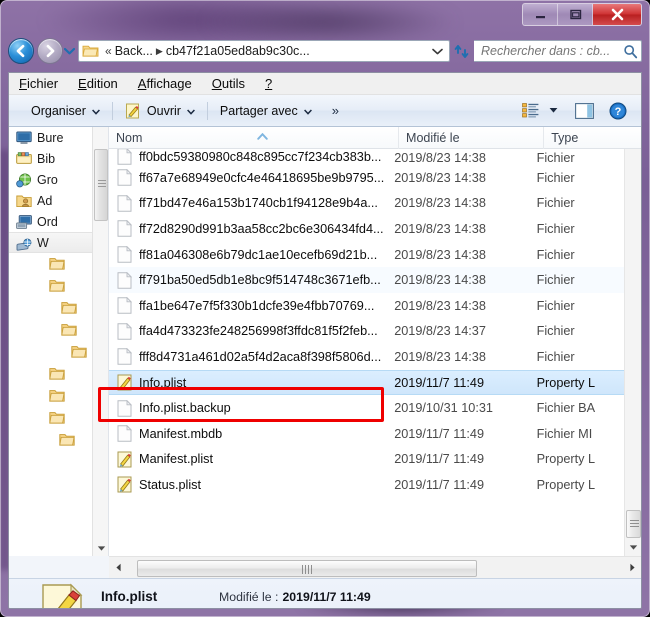 Image resolution: width=650 pixels, height=617 pixels. What do you see at coordinates (632, 352) in the screenshot?
I see `file-list-scrollbar` at bounding box center [632, 352].